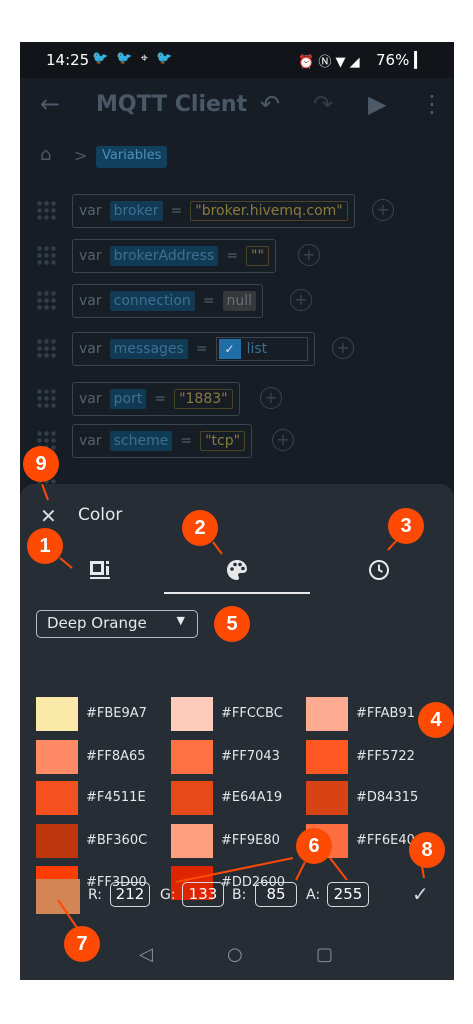 This screenshot has height=1024, width=473. I want to click on callout-badge-5: 5, so click(232, 624).